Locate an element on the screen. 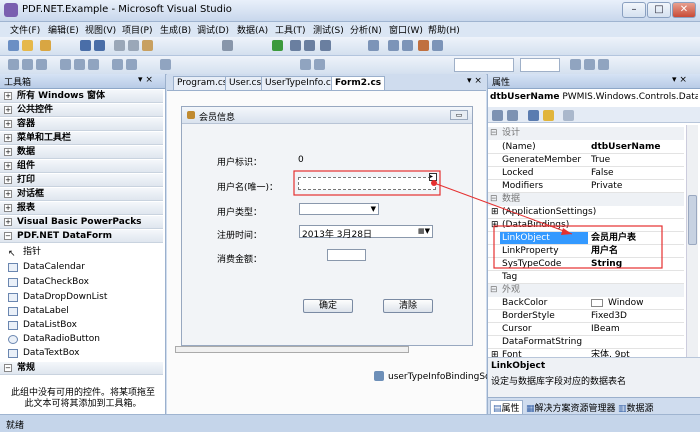  categorized-icon is located at coordinates (497, 115).